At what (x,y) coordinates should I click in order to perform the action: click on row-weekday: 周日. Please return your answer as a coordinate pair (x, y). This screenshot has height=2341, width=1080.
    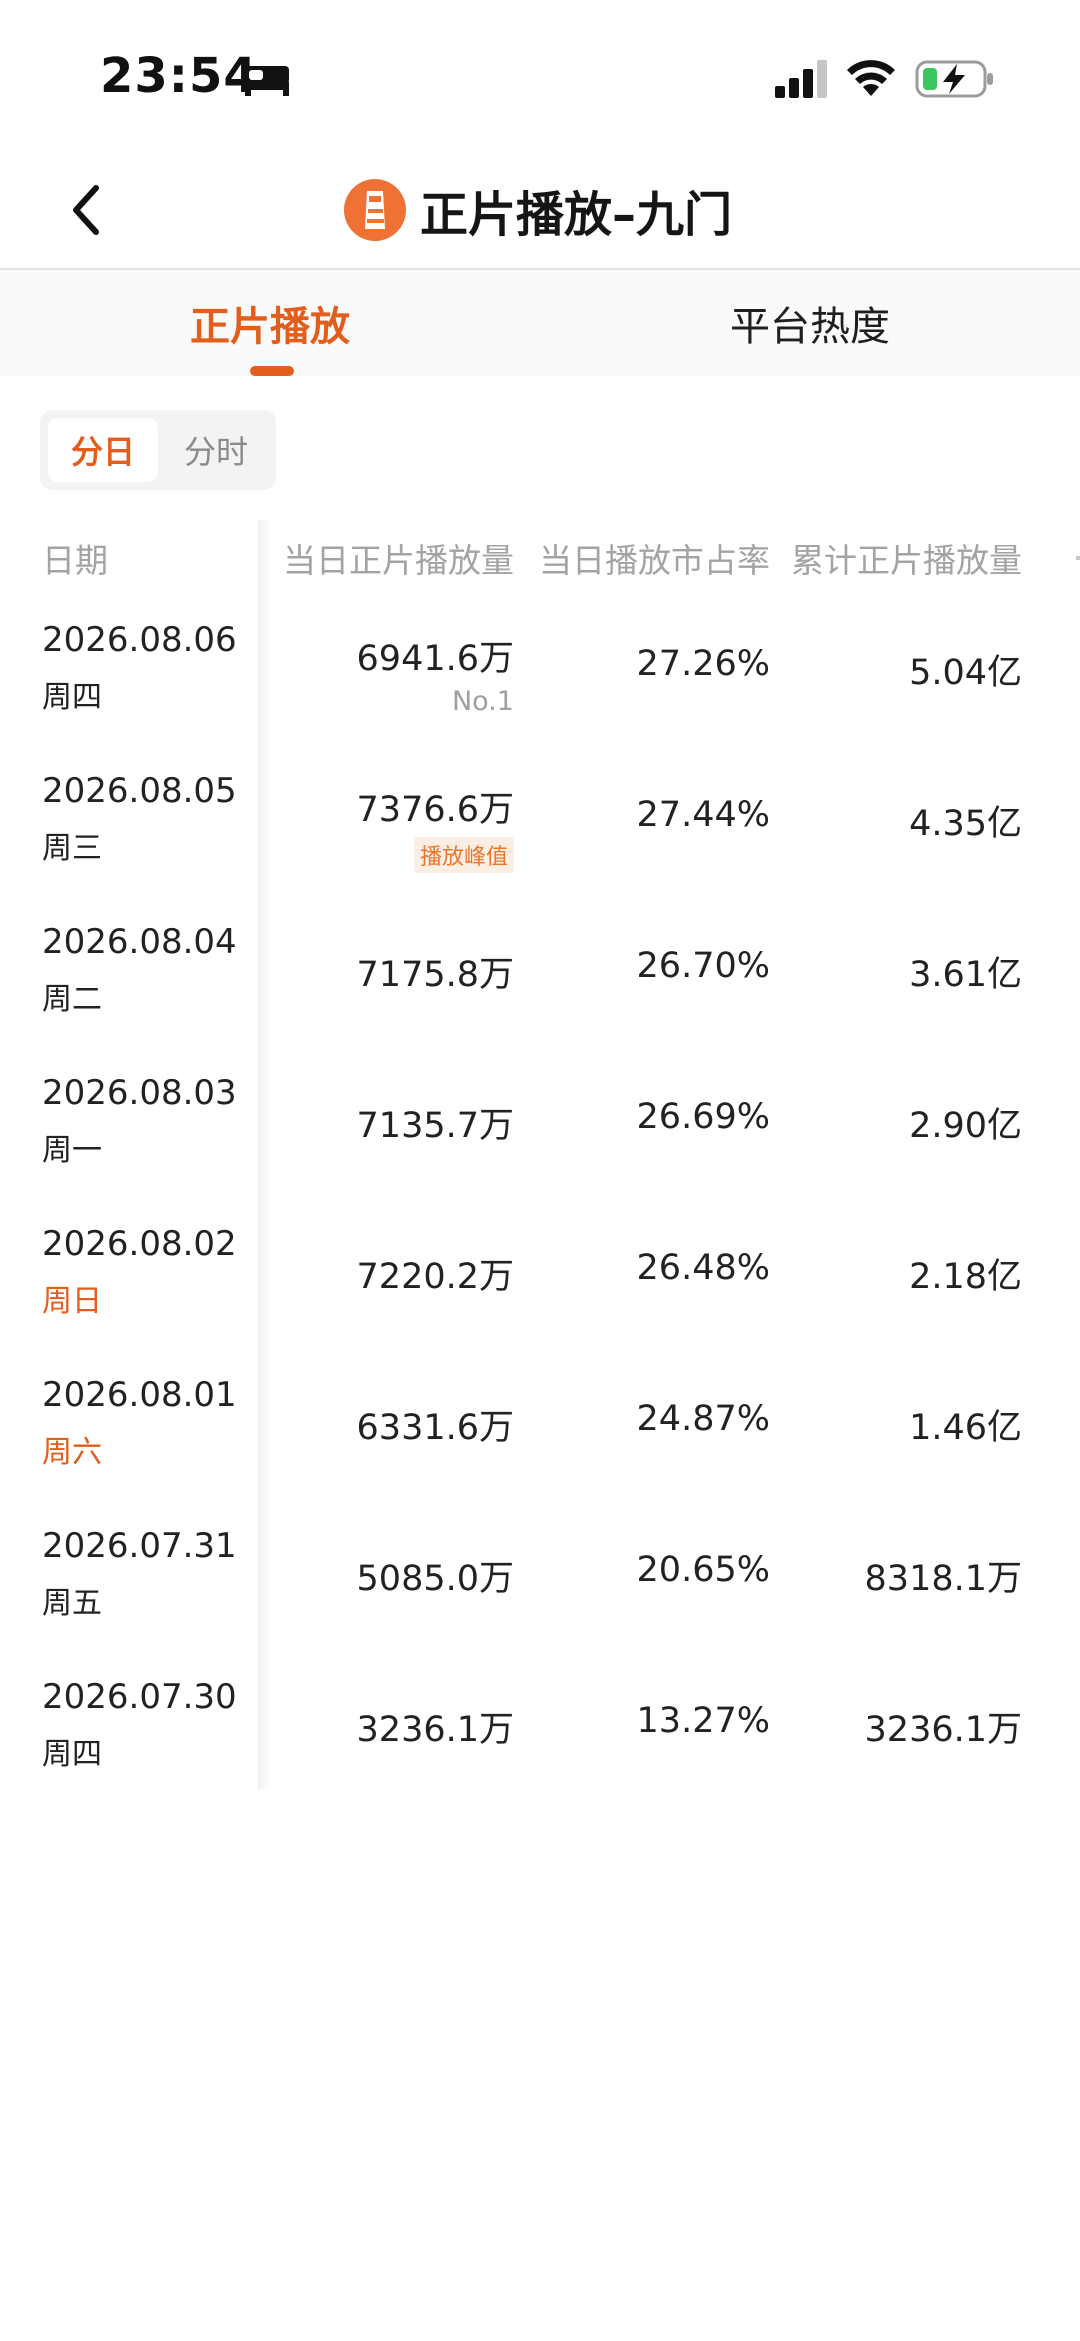
    Looking at the image, I should click on (72, 1301).